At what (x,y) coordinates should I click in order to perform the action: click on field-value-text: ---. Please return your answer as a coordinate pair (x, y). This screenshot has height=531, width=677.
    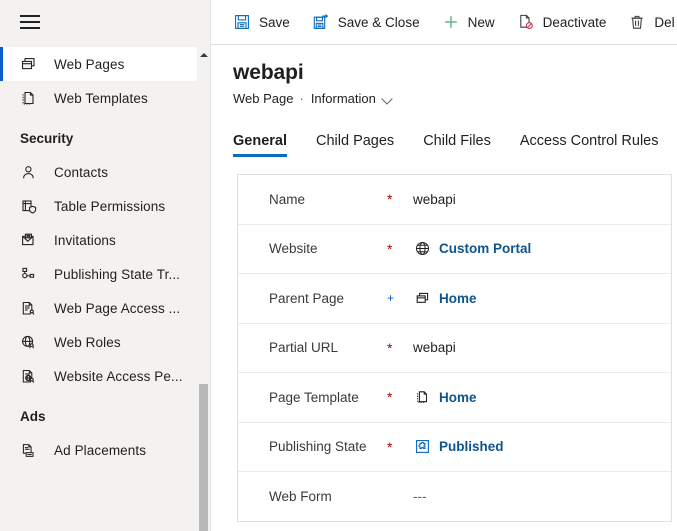
    Looking at the image, I should click on (420, 496).